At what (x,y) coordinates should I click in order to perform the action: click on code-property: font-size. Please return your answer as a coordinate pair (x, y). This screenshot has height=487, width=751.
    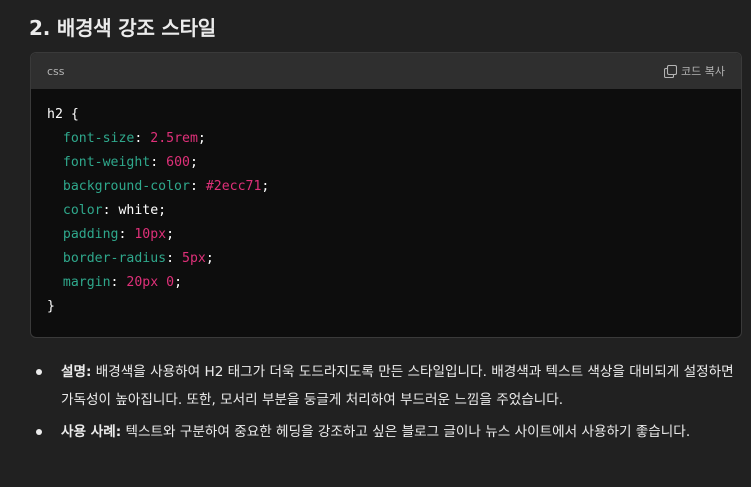
    Looking at the image, I should click on (98, 138).